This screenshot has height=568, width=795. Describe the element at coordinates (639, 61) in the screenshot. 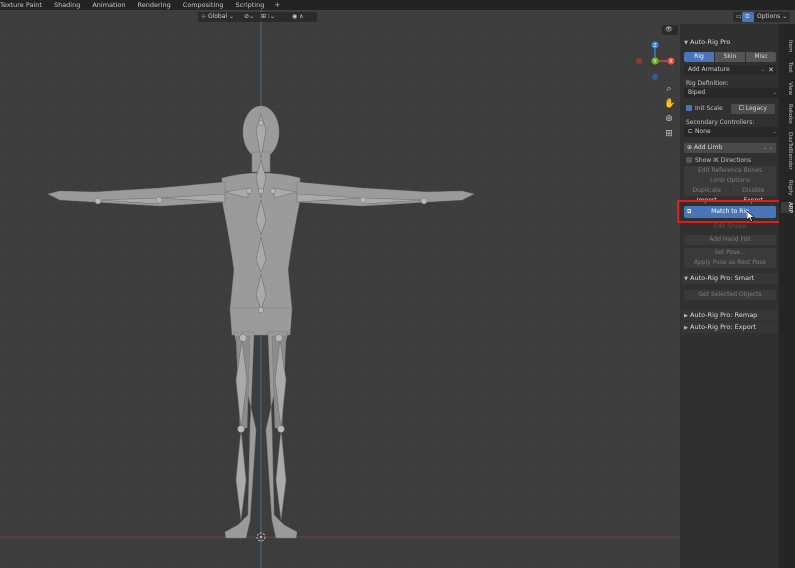

I see `neg-x-axis-handle` at that location.